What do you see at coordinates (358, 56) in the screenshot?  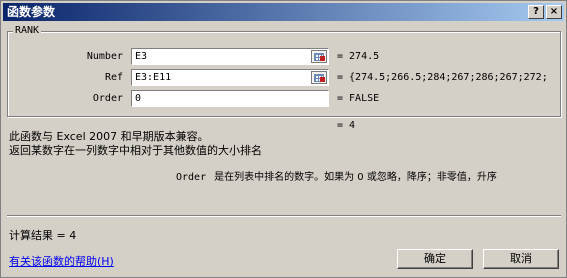 I see `number-result: = 274.5` at bounding box center [358, 56].